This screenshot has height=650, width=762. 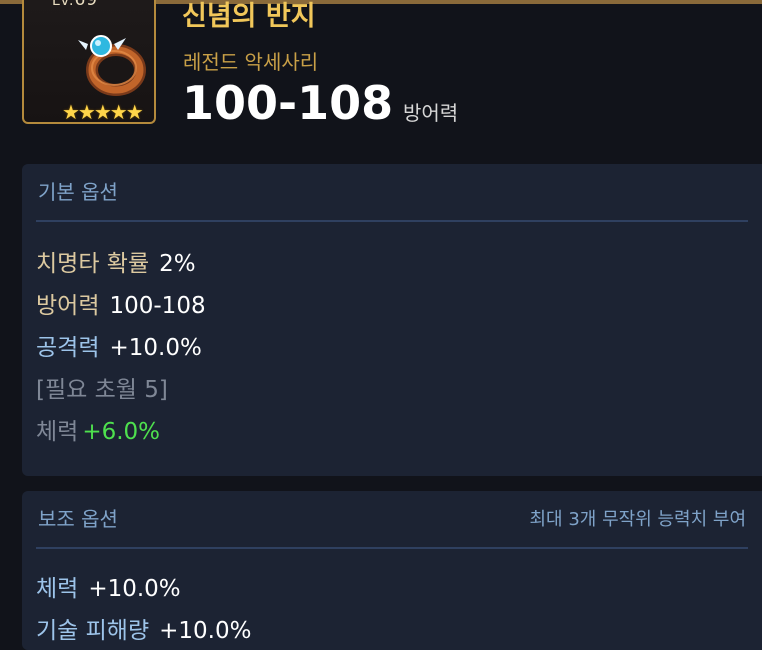 I want to click on main-stat-label: 방어력, so click(x=431, y=113).